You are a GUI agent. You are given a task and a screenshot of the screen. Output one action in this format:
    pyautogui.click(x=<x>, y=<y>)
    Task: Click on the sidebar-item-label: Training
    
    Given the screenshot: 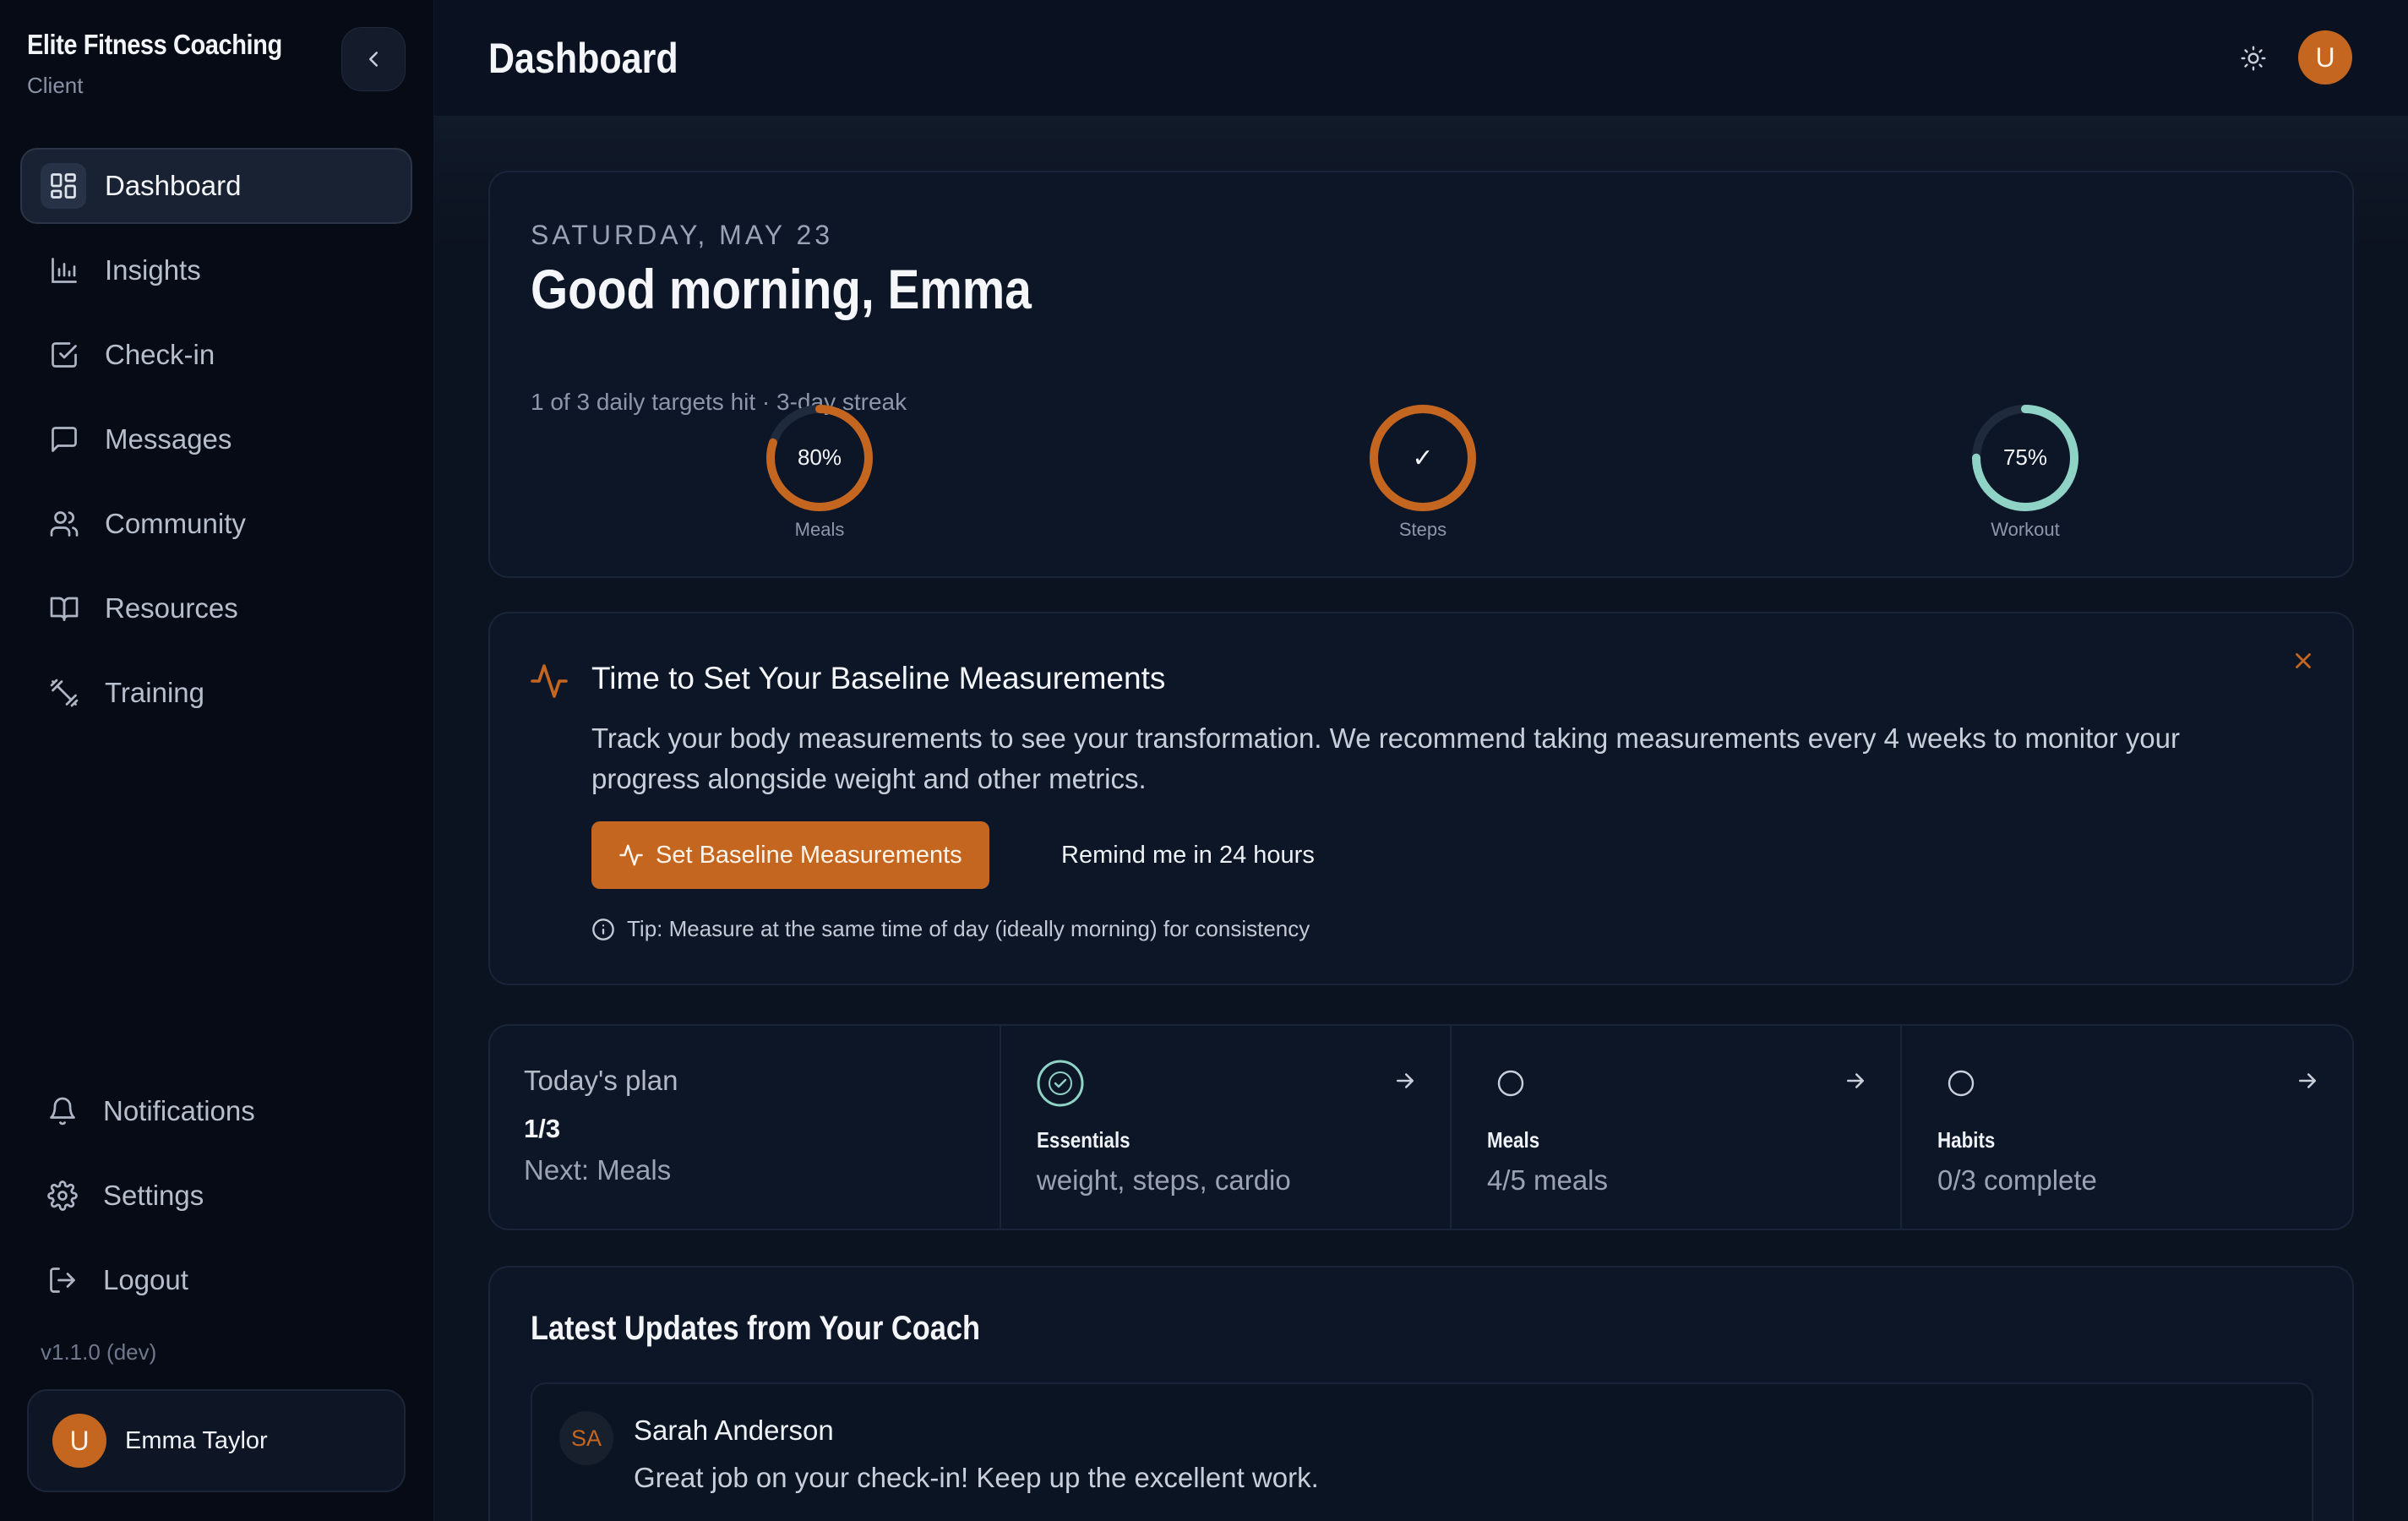 What is the action you would take?
    pyautogui.click(x=154, y=692)
    